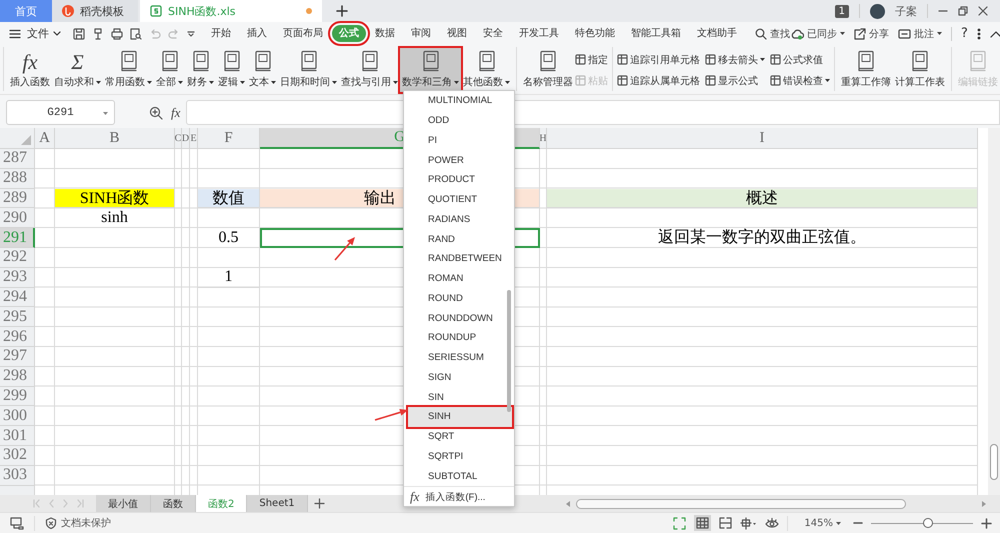  What do you see at coordinates (749, 523) in the screenshot?
I see `page-layout-icon` at bounding box center [749, 523].